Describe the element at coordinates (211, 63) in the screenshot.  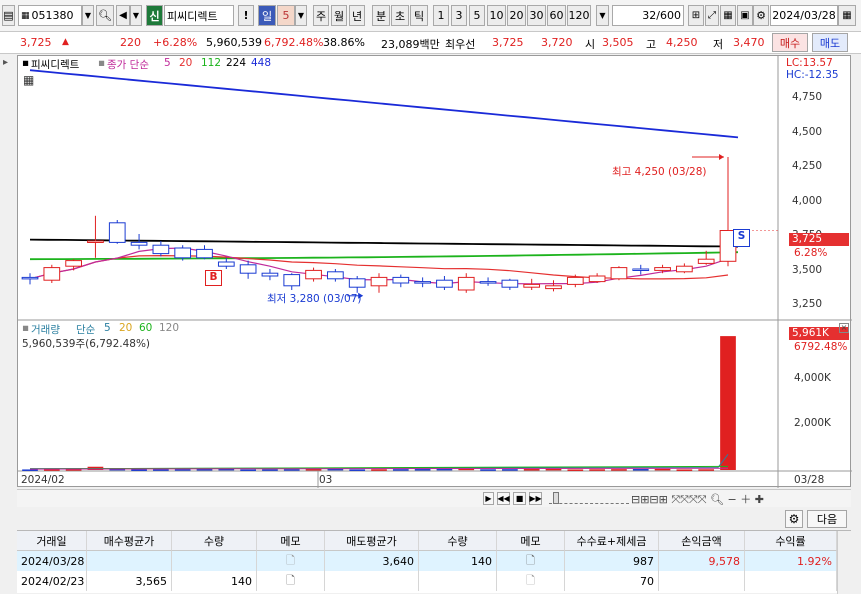
I see `ma-112-label: 112` at that location.